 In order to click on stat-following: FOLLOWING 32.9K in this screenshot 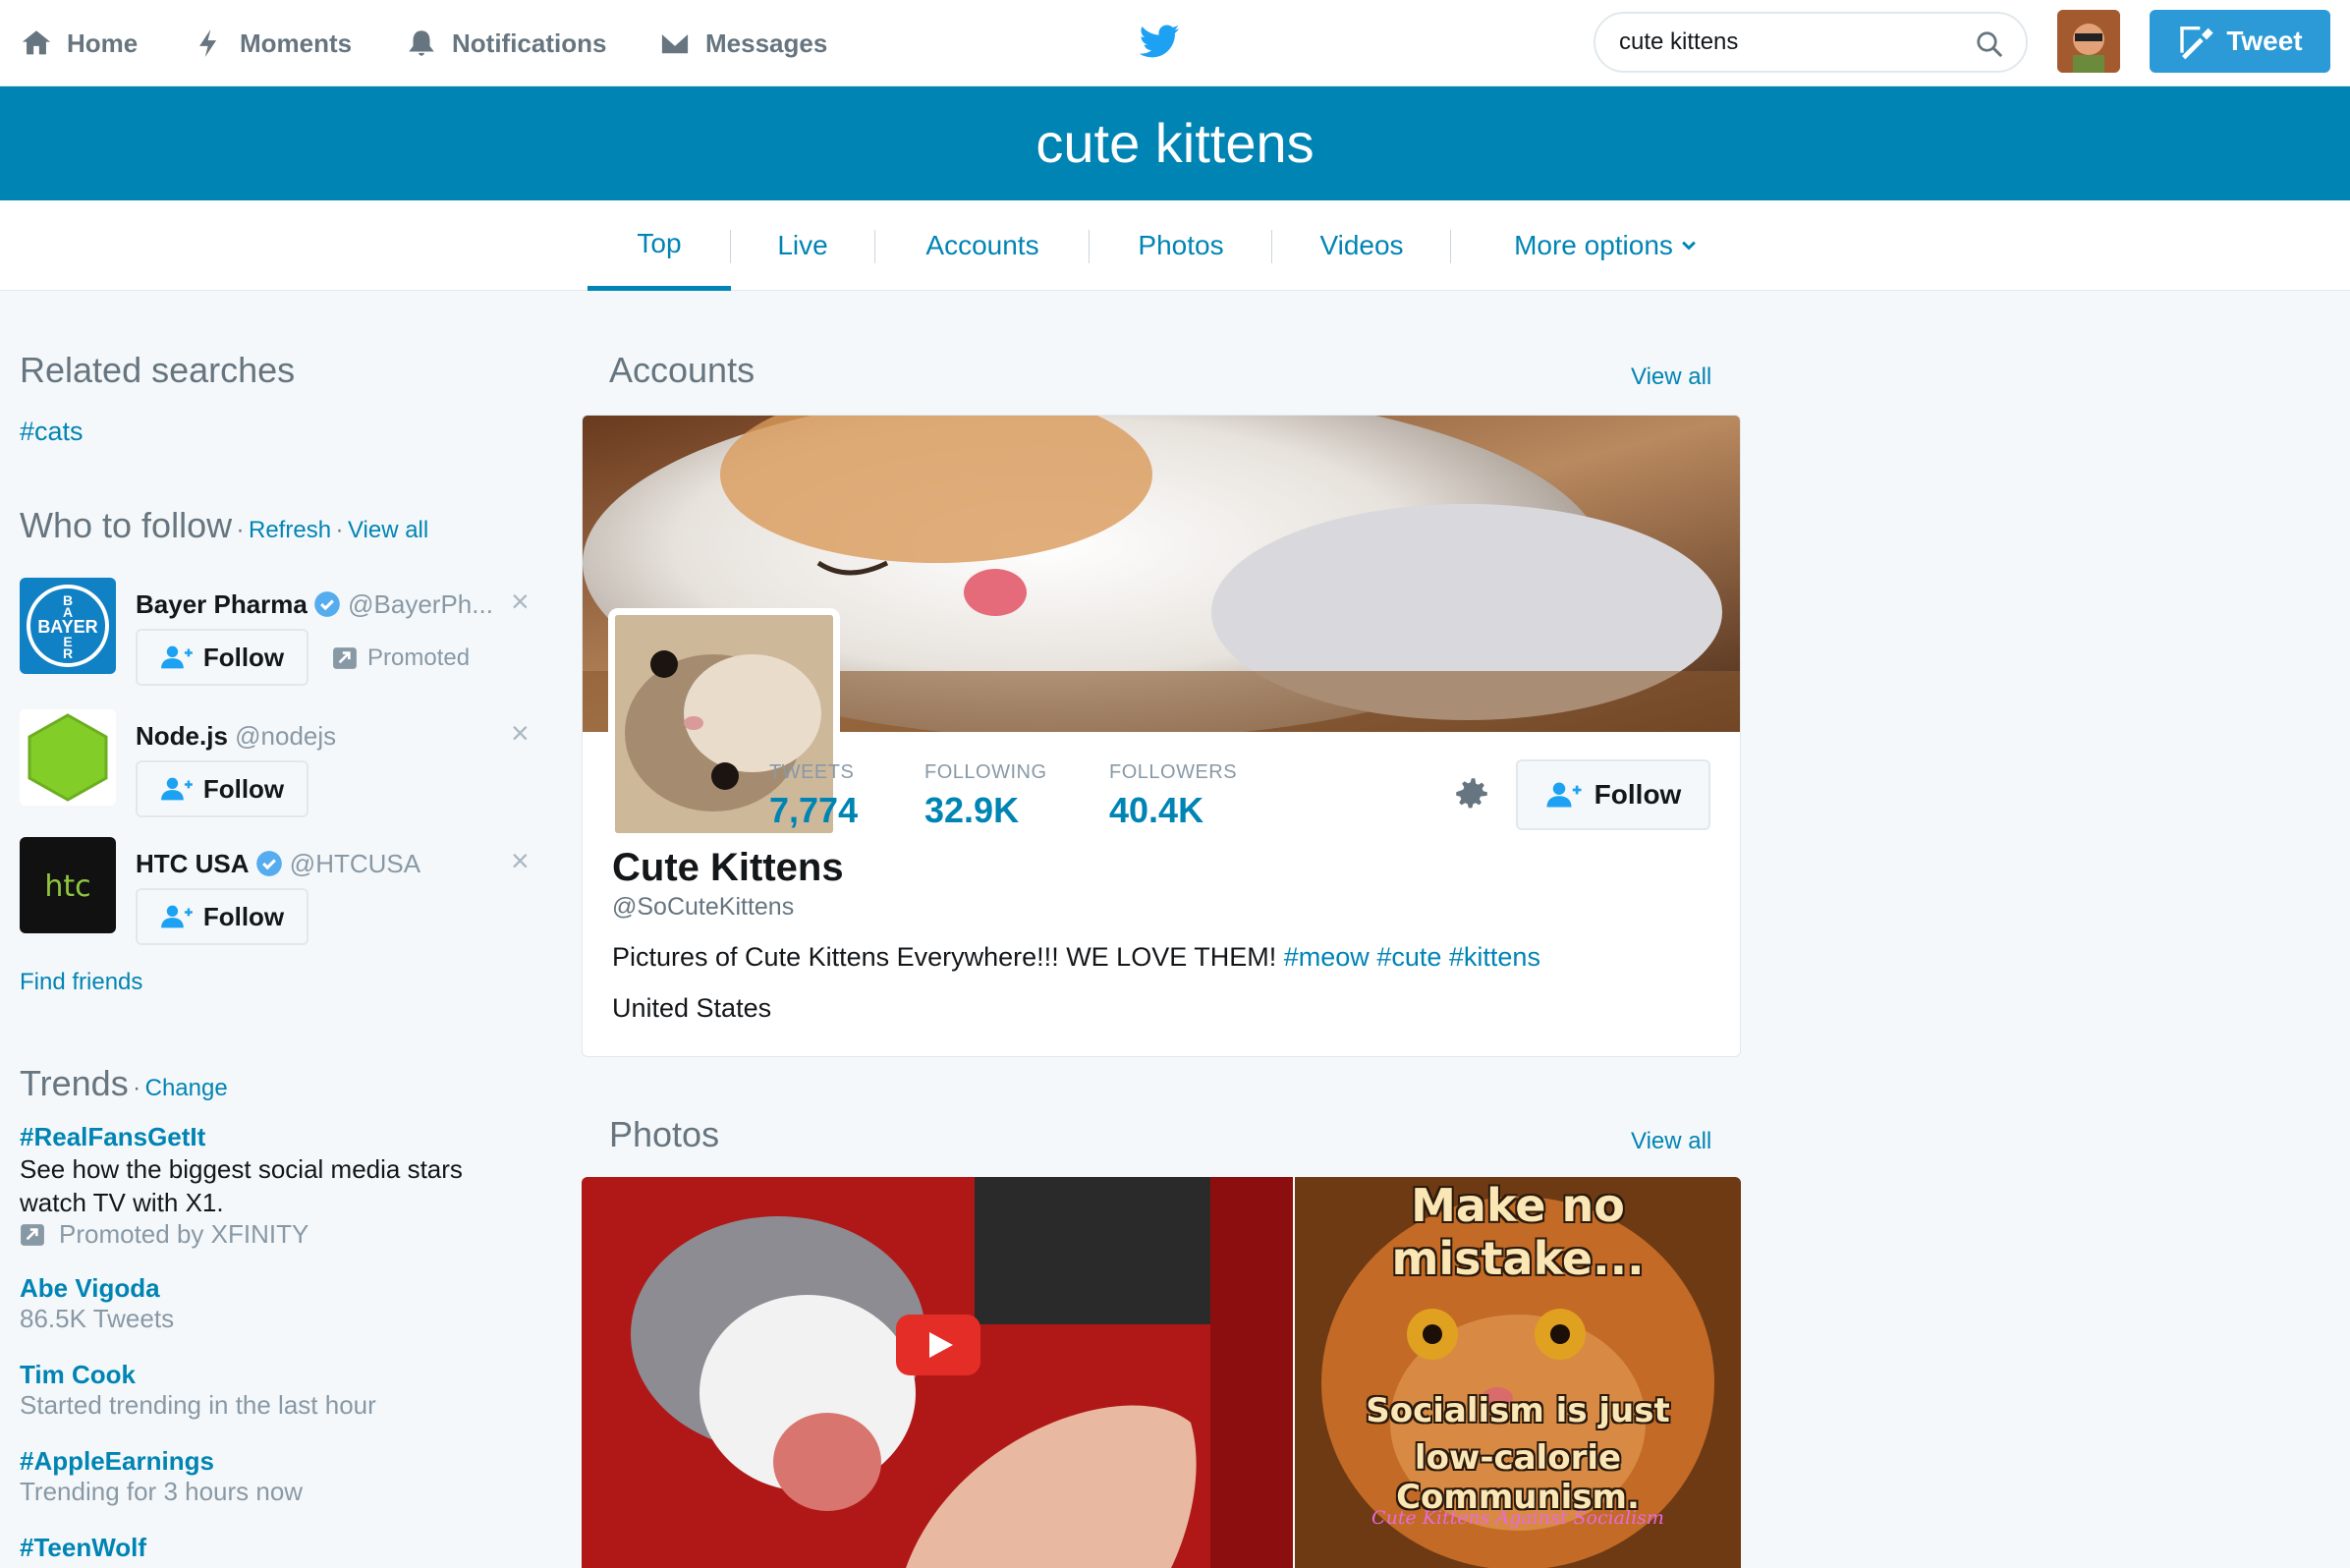, I will do `click(985, 796)`.